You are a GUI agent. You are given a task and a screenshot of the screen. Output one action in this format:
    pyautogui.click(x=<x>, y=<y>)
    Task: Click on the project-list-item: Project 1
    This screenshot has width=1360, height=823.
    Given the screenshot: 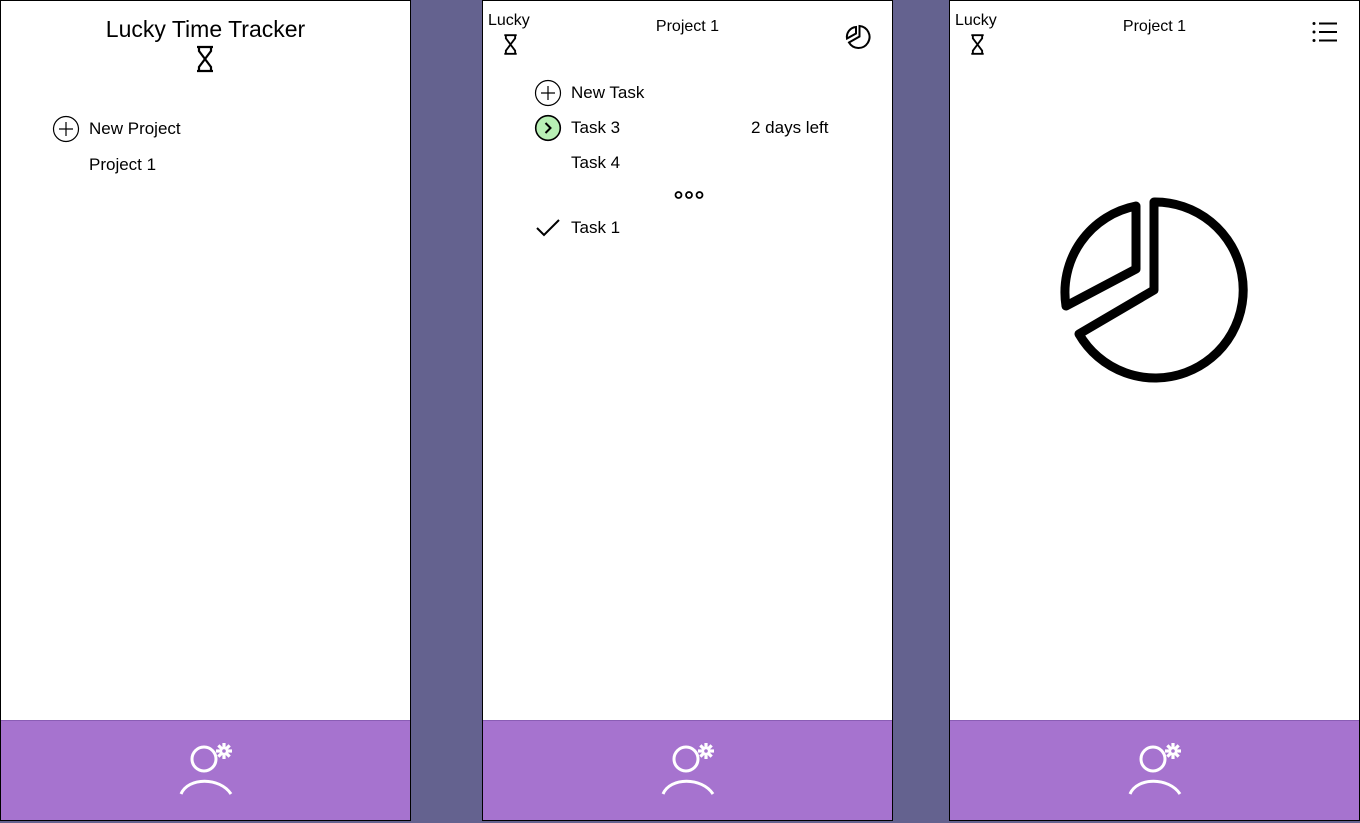 What is the action you would take?
    pyautogui.click(x=122, y=165)
    